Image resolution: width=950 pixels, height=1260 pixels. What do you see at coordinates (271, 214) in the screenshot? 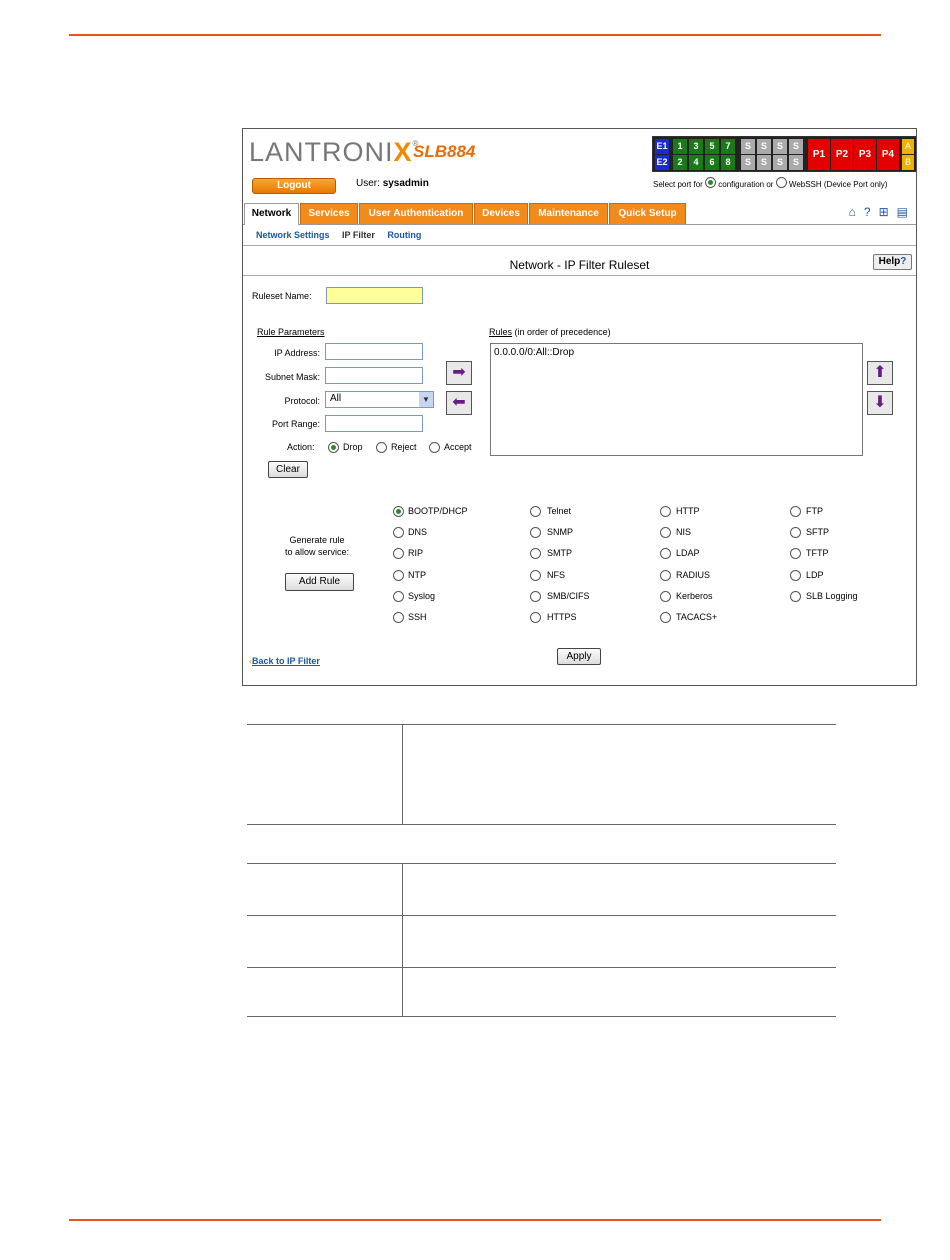
I see `tab-network: Network` at bounding box center [271, 214].